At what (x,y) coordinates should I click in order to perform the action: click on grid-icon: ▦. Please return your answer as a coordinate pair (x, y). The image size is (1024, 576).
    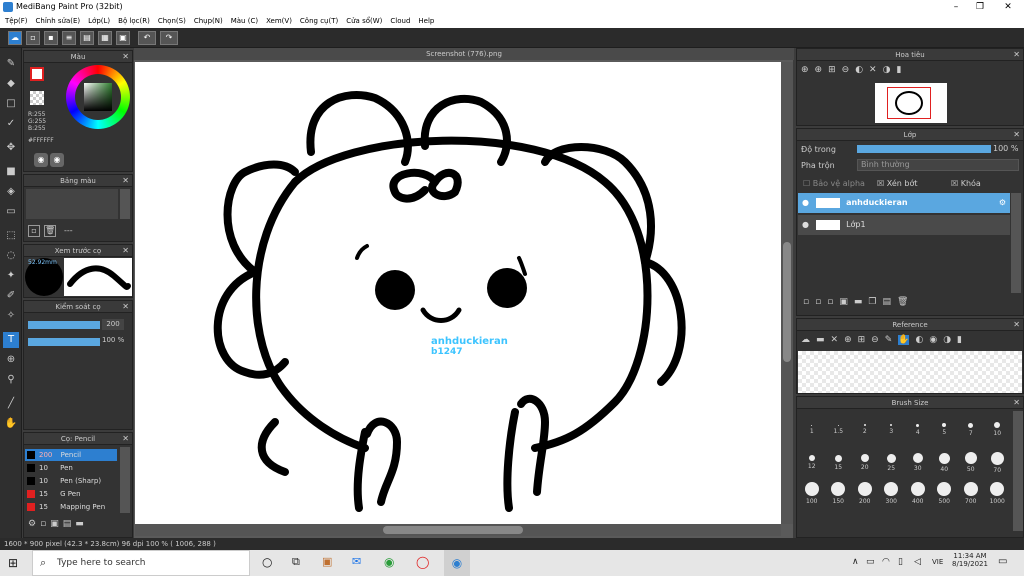
    Looking at the image, I should click on (105, 38).